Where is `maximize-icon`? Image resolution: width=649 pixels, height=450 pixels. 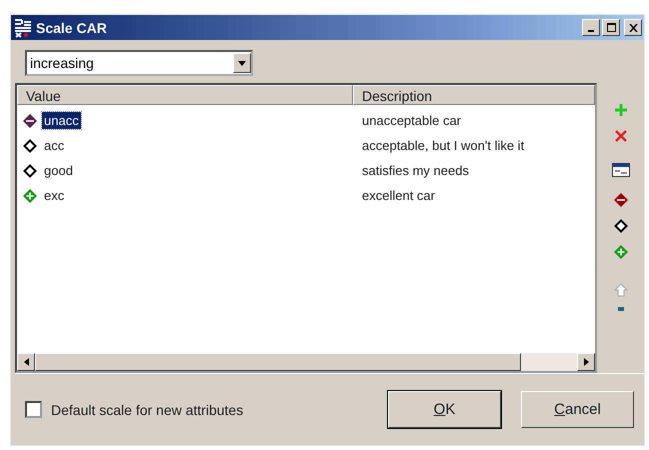
maximize-icon is located at coordinates (611, 27).